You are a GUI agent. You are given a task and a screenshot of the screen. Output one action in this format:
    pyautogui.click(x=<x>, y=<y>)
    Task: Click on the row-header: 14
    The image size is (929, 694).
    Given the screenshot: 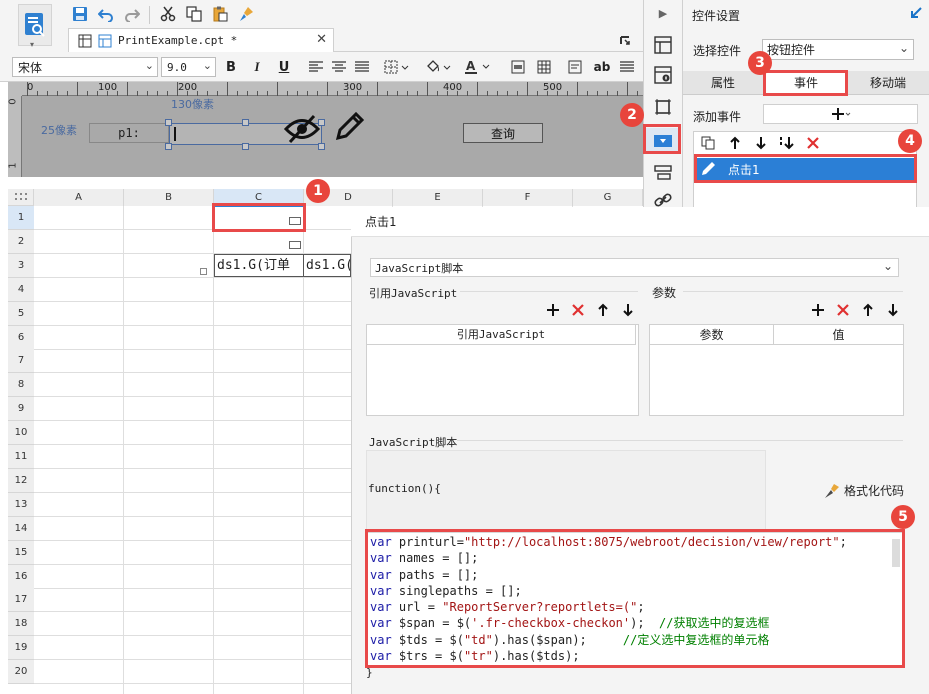 What is the action you would take?
    pyautogui.click(x=21, y=528)
    